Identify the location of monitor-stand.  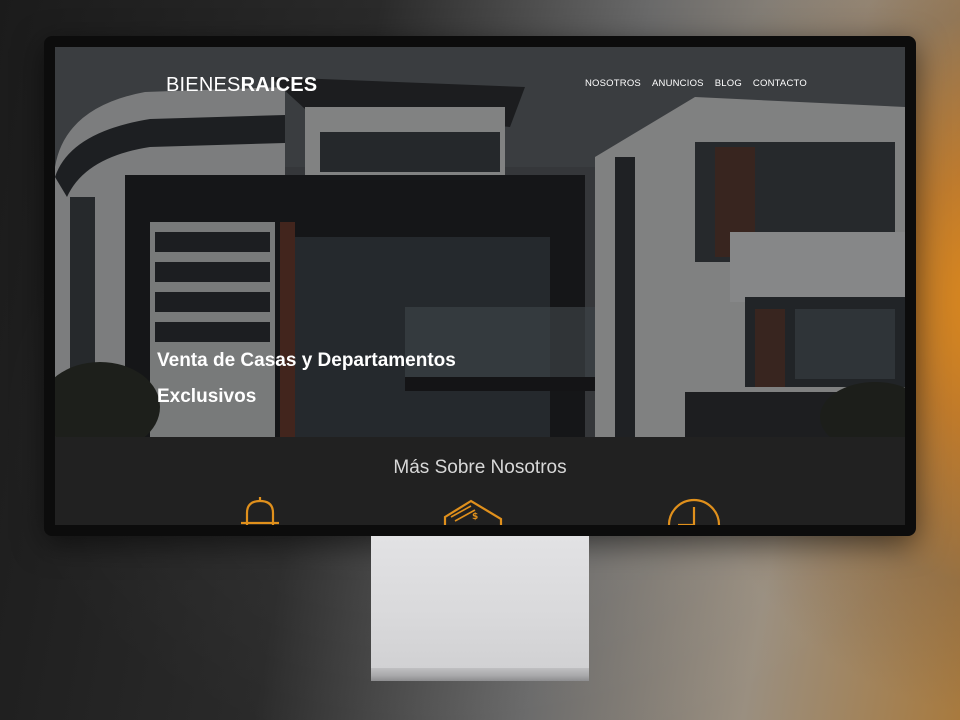
(480, 608).